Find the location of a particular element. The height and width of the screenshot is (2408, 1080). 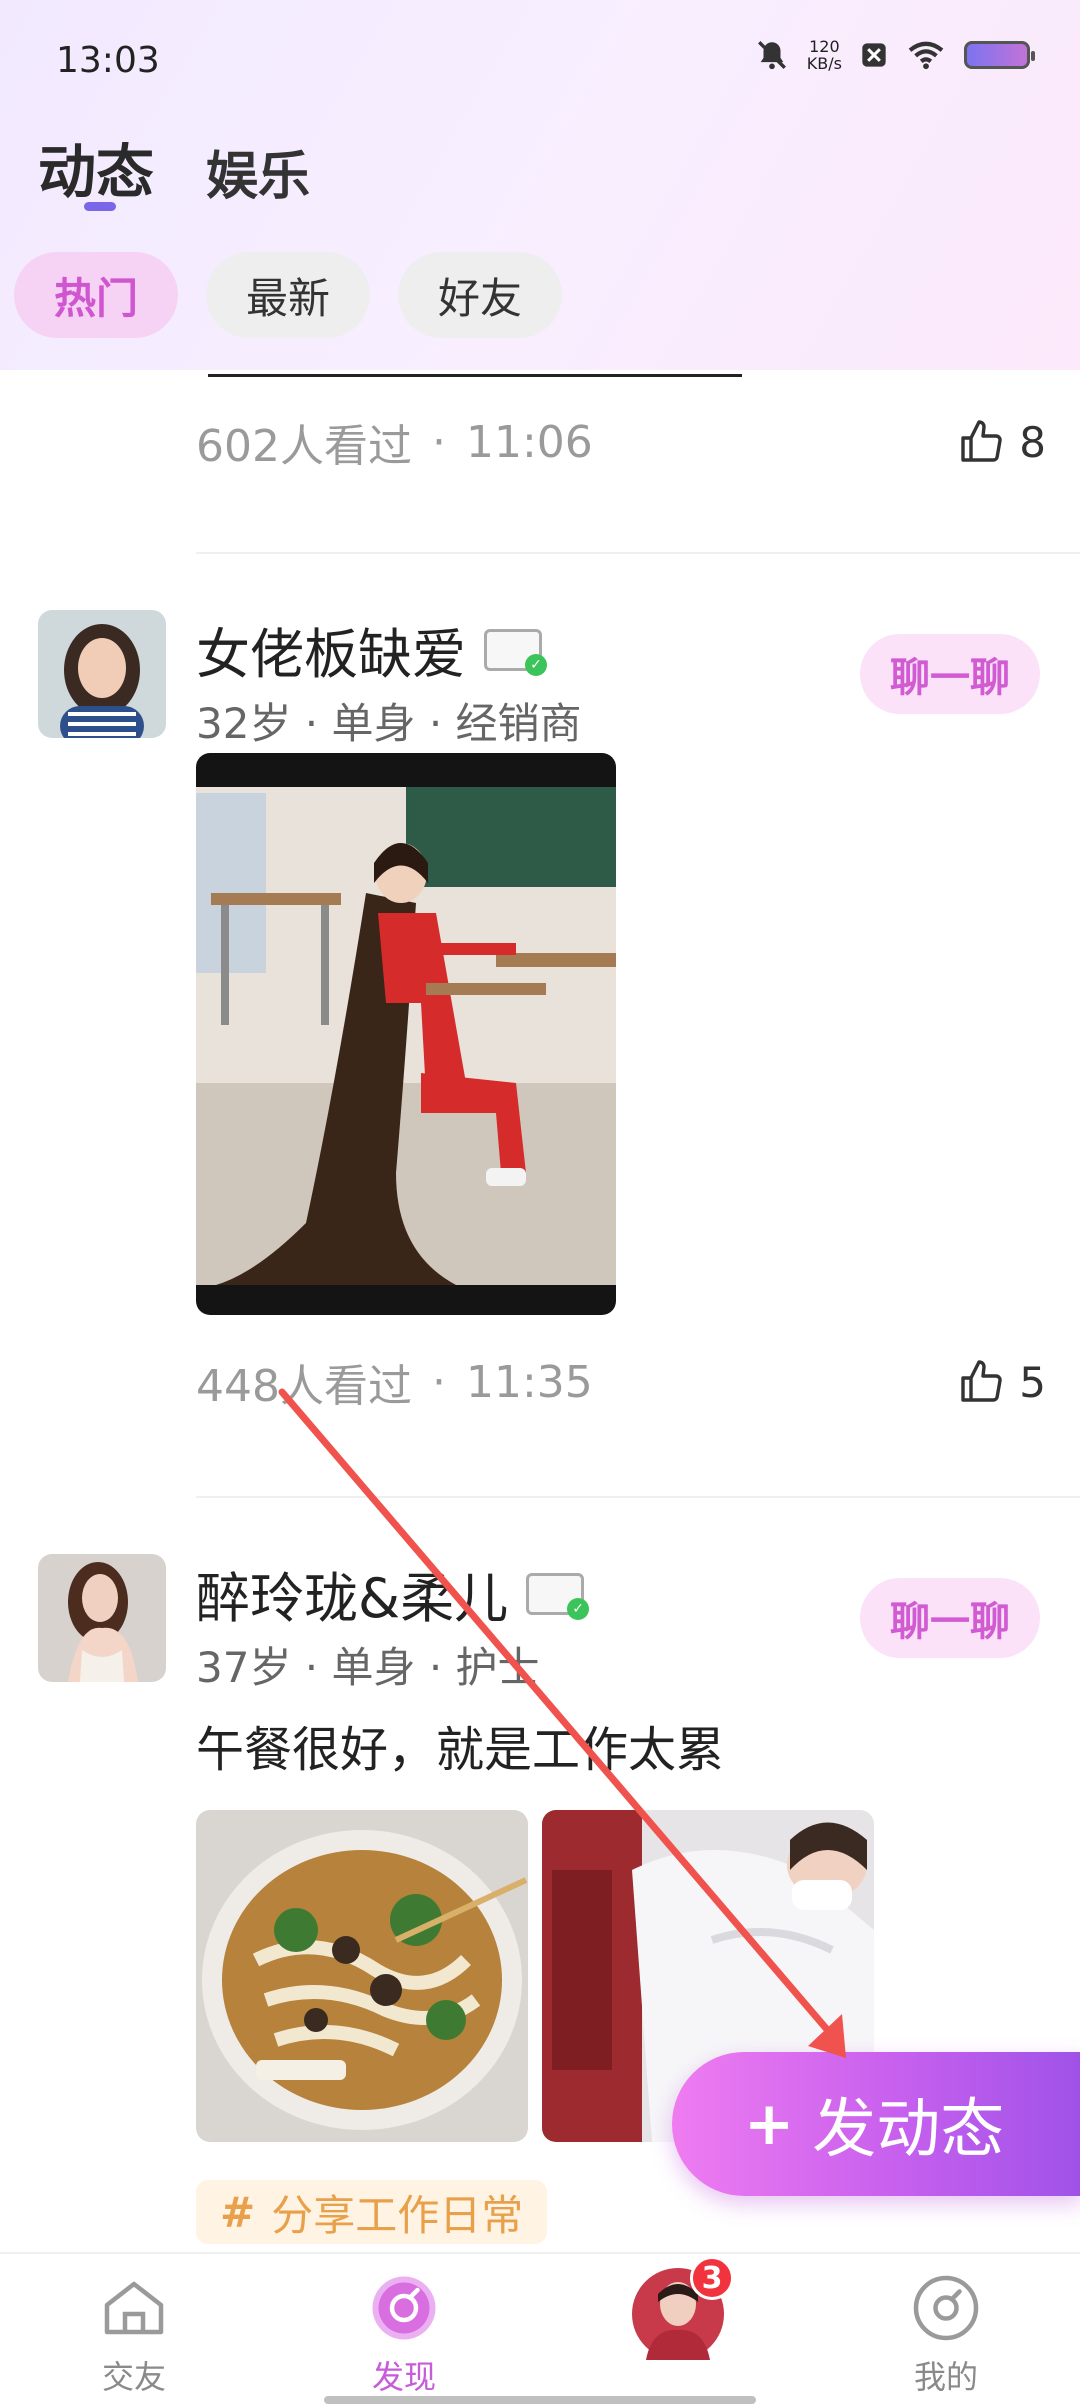

avatar: 3 is located at coordinates (683, 2308).